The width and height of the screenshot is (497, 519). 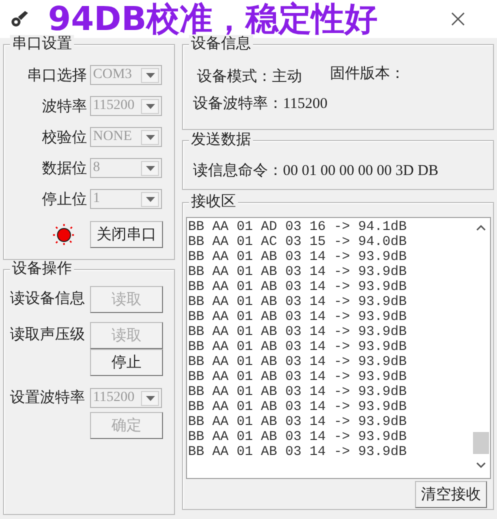 I want to click on group-title: 发送数据, so click(x=221, y=140).